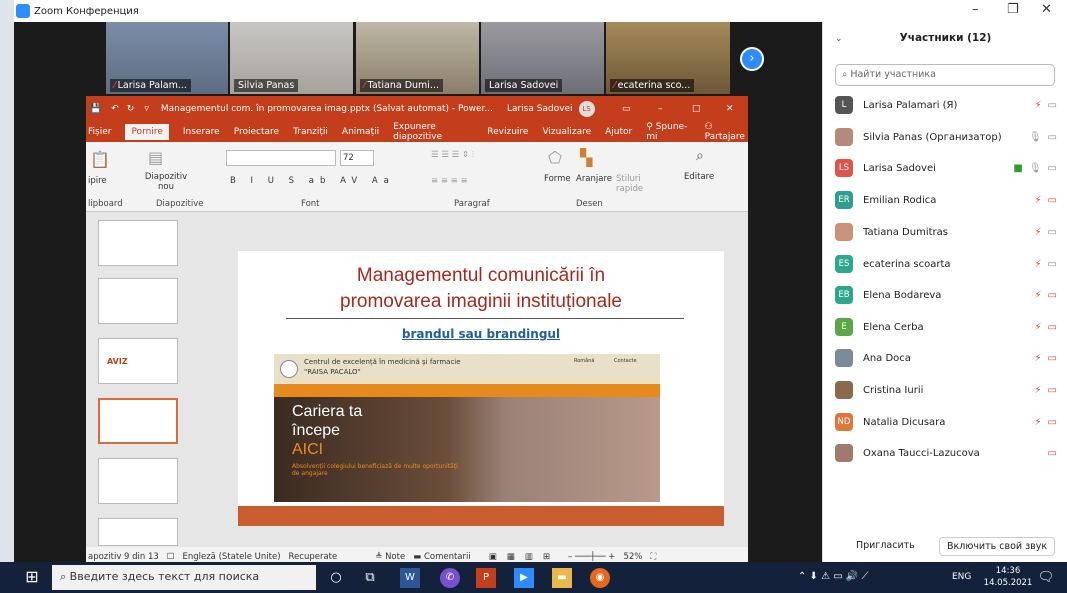 This screenshot has width=1067, height=593. Describe the element at coordinates (450, 578) in the screenshot. I see `viber-icon: ✆` at that location.